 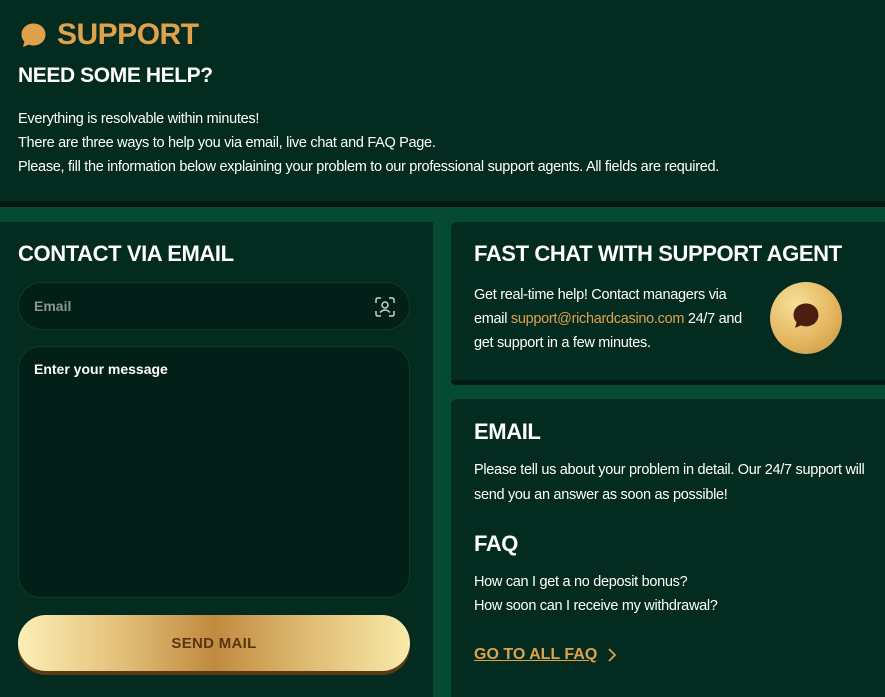 I want to click on send-mail-button: SEND MAIL, so click(x=214, y=643).